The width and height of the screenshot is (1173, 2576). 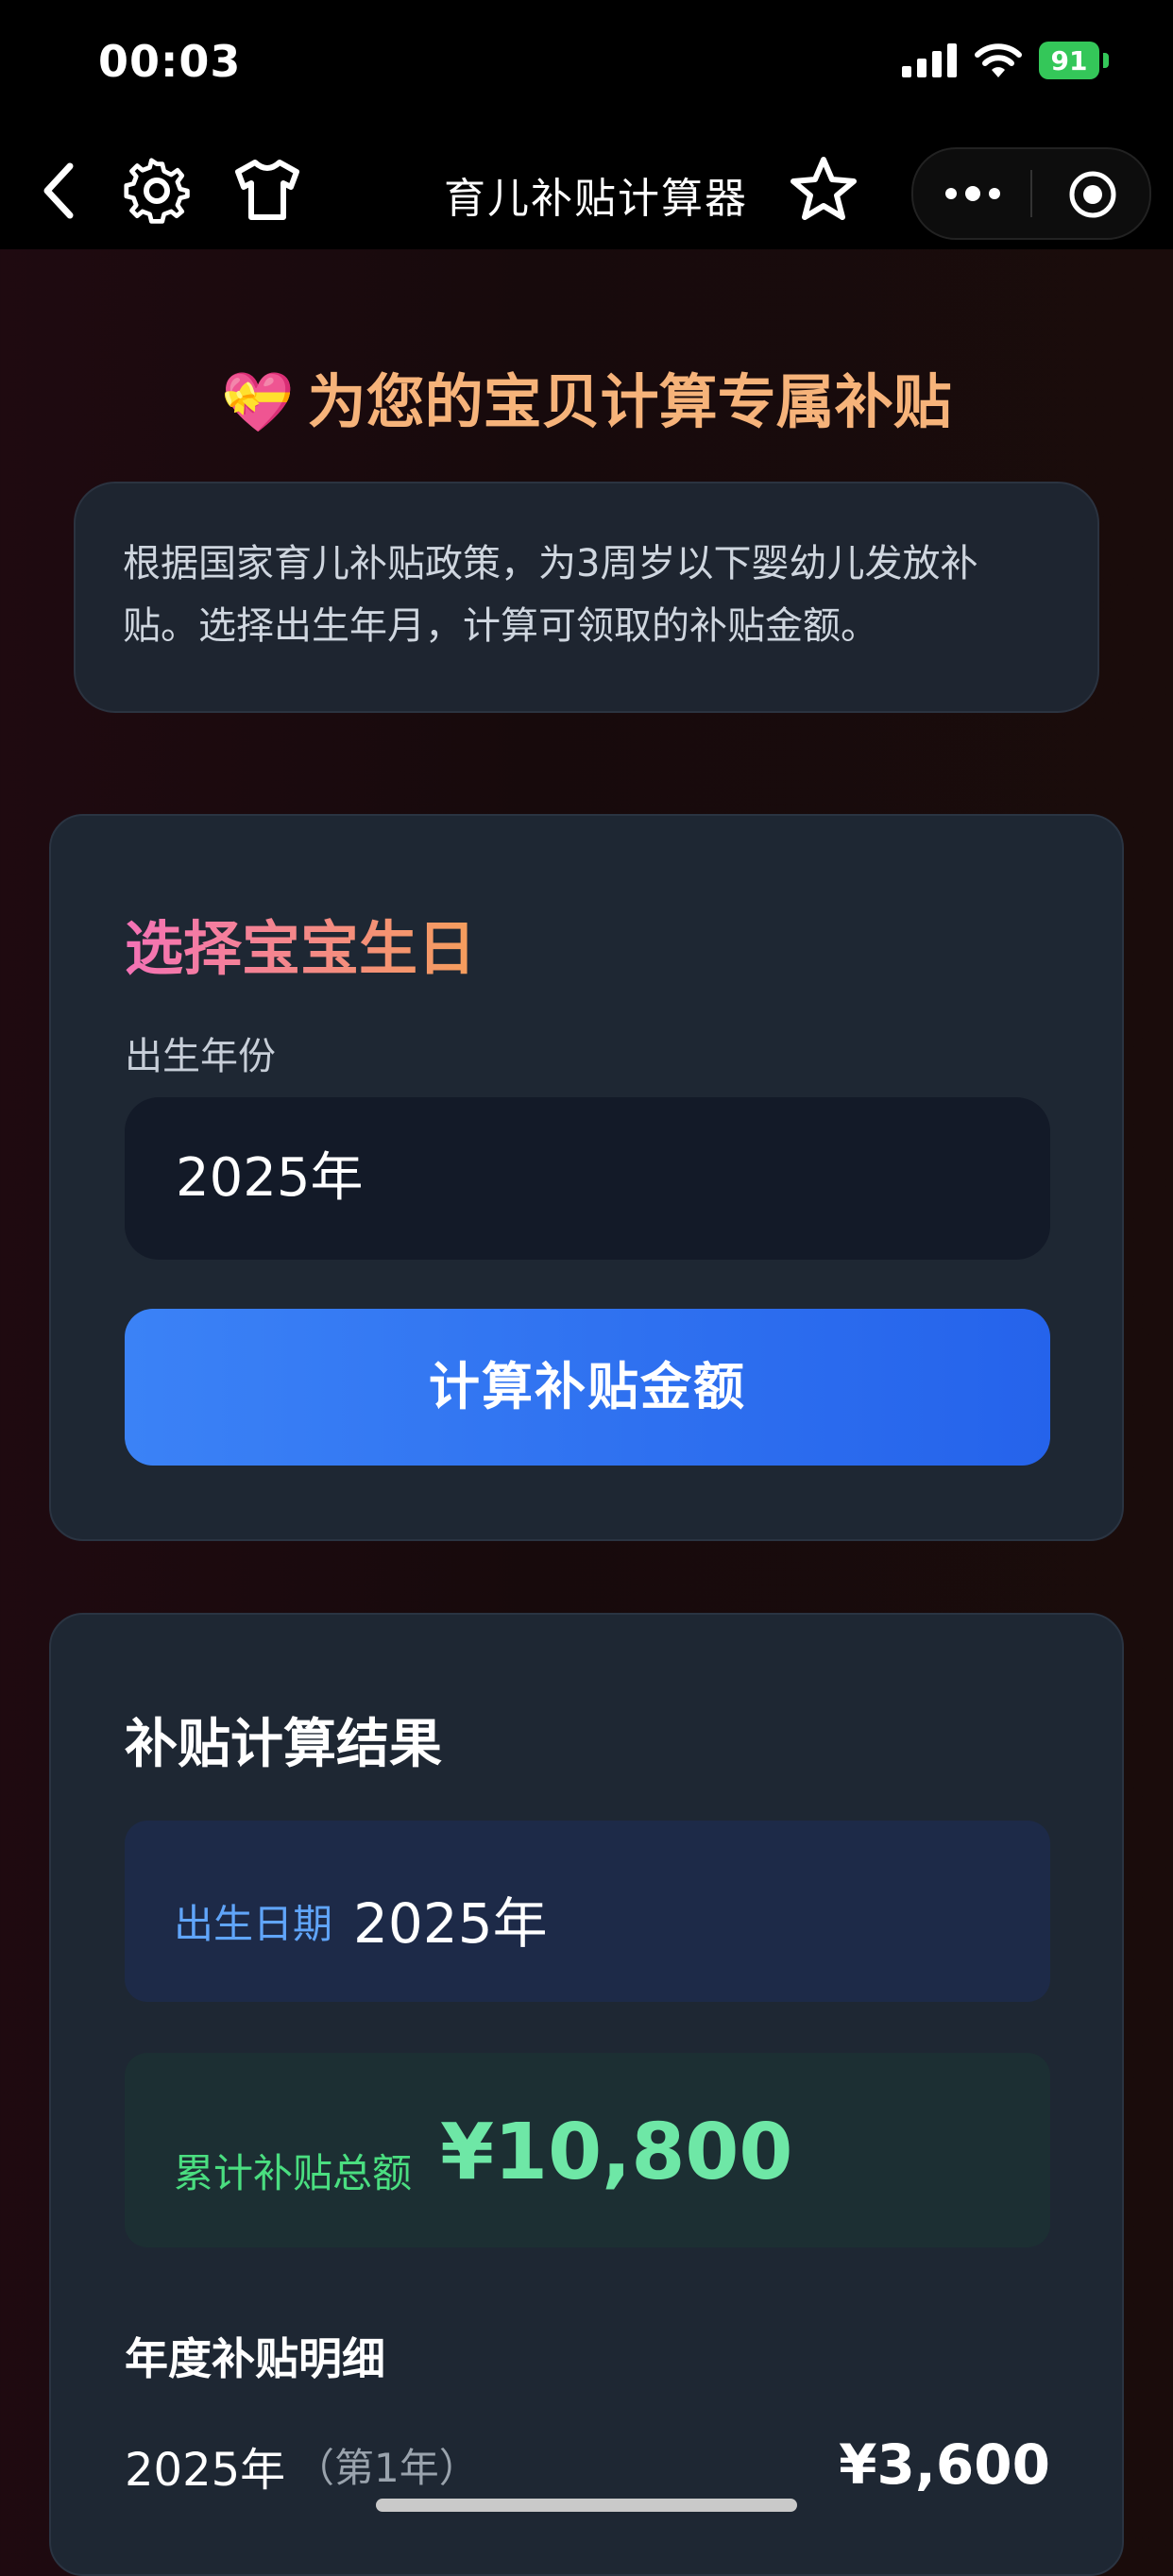 What do you see at coordinates (450, 1923) in the screenshot?
I see `birth-date-value: 2025年` at bounding box center [450, 1923].